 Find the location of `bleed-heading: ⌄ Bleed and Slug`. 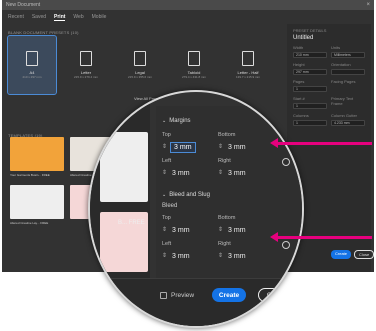

bleed-heading: ⌄ Bleed and Slug is located at coordinates (186, 195).